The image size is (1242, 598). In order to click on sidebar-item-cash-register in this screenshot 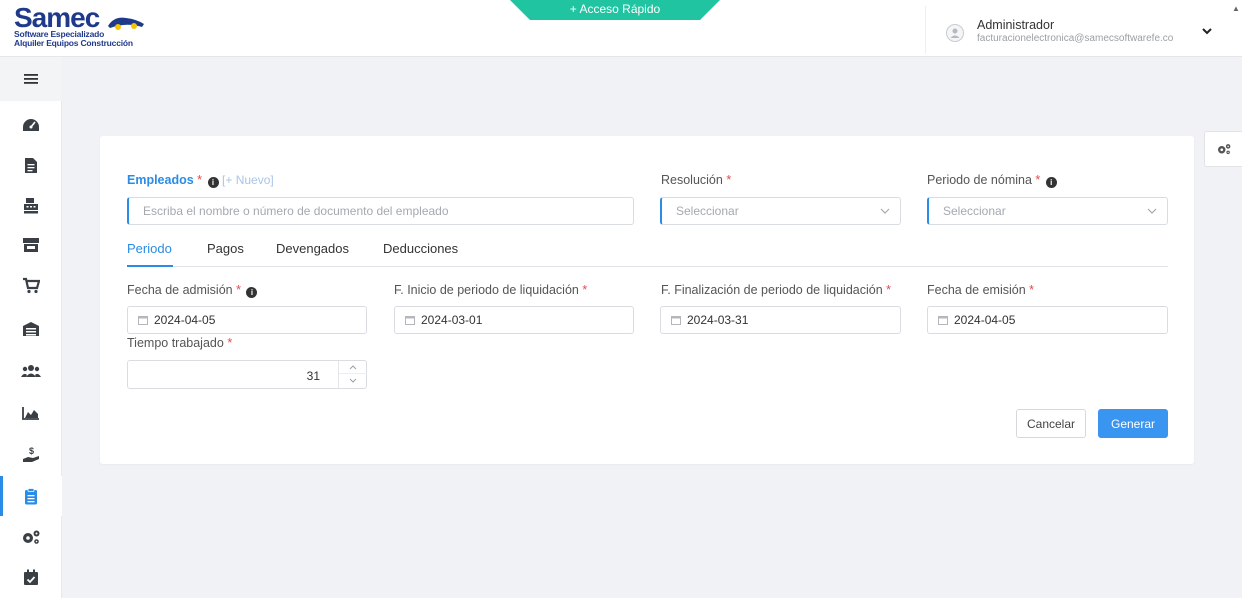, I will do `click(31, 205)`.